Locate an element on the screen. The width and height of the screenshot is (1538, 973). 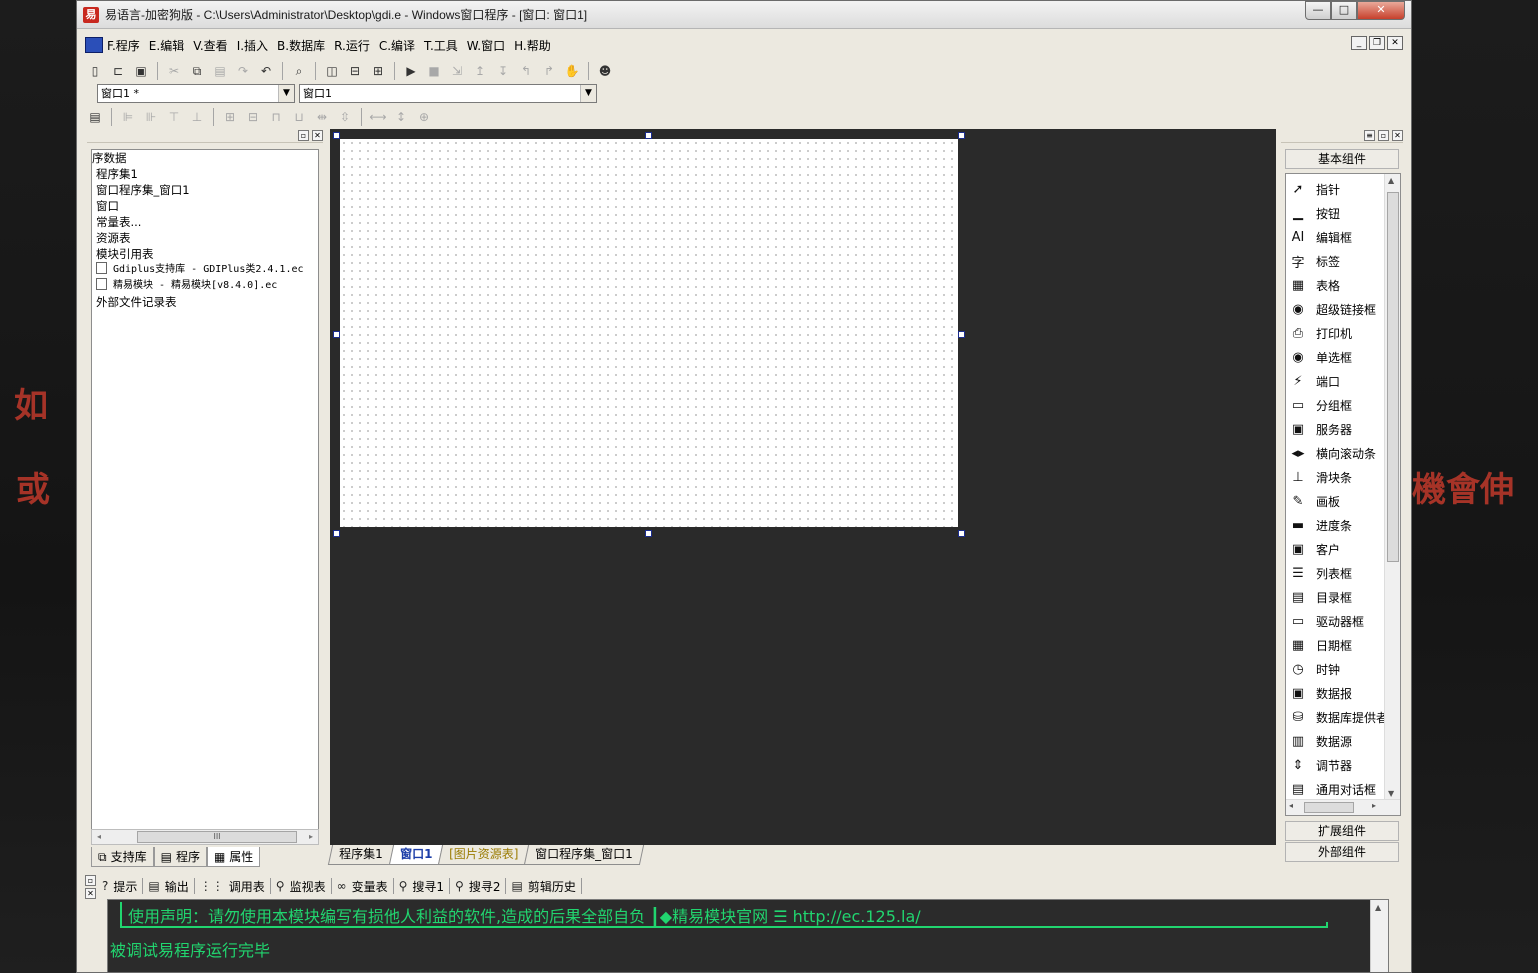
output-tab: ▤ 输出 is located at coordinates (169, 886).